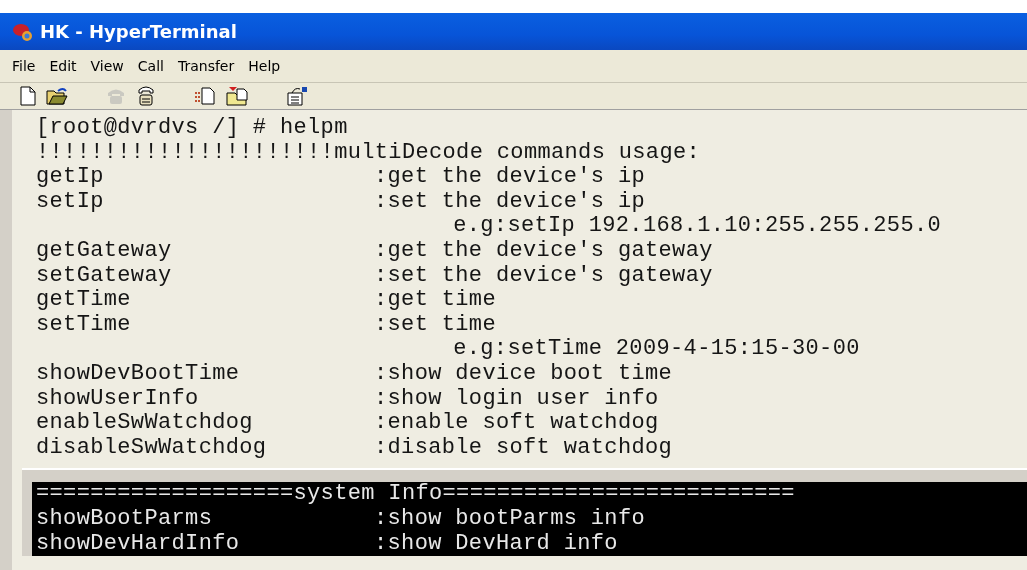 The height and width of the screenshot is (570, 1027). What do you see at coordinates (150, 66) in the screenshot?
I see `menu-item: Call` at bounding box center [150, 66].